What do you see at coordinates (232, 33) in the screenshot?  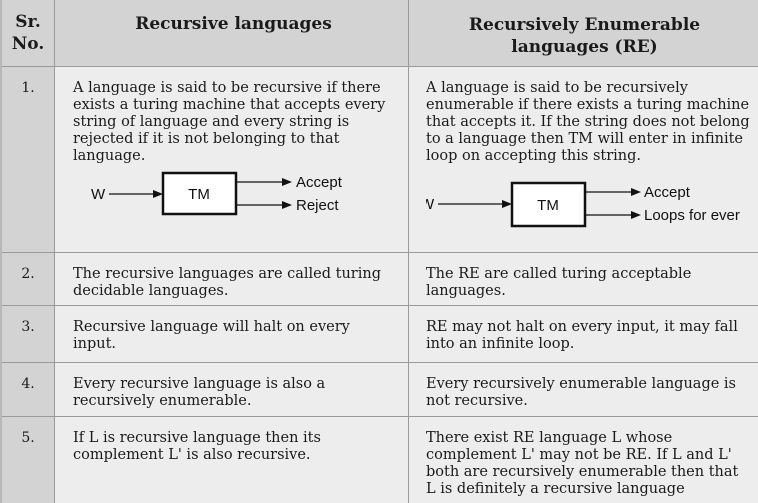 I see `header-recursive-languages: Recursive languages` at bounding box center [232, 33].